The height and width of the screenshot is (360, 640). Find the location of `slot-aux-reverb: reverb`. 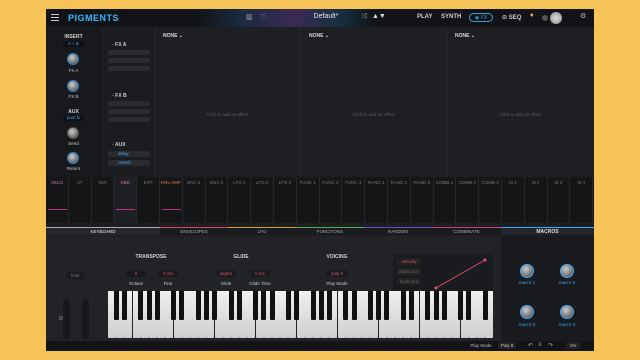

slot-aux-reverb: reverb is located at coordinates (129, 163).